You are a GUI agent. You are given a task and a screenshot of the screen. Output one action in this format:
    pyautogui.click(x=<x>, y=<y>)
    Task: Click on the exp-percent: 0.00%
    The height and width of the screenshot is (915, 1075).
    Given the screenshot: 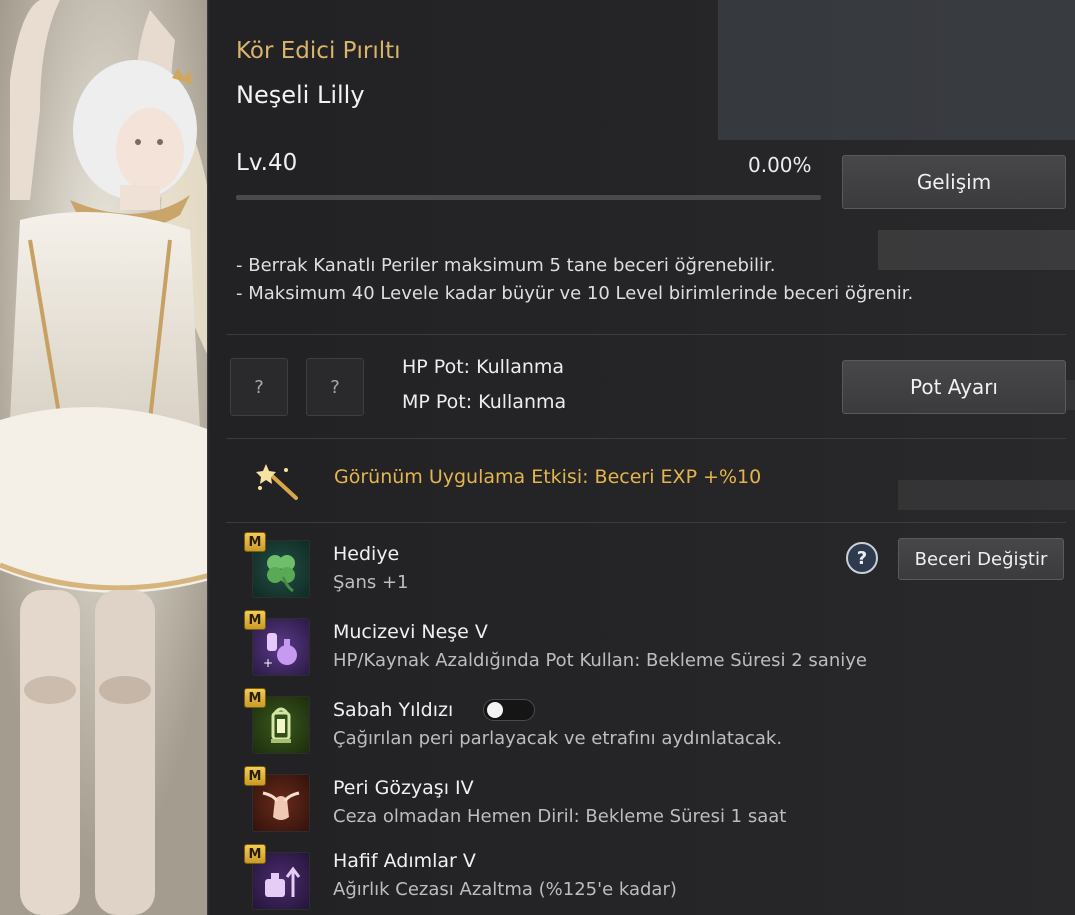 What is the action you would take?
    pyautogui.click(x=780, y=165)
    